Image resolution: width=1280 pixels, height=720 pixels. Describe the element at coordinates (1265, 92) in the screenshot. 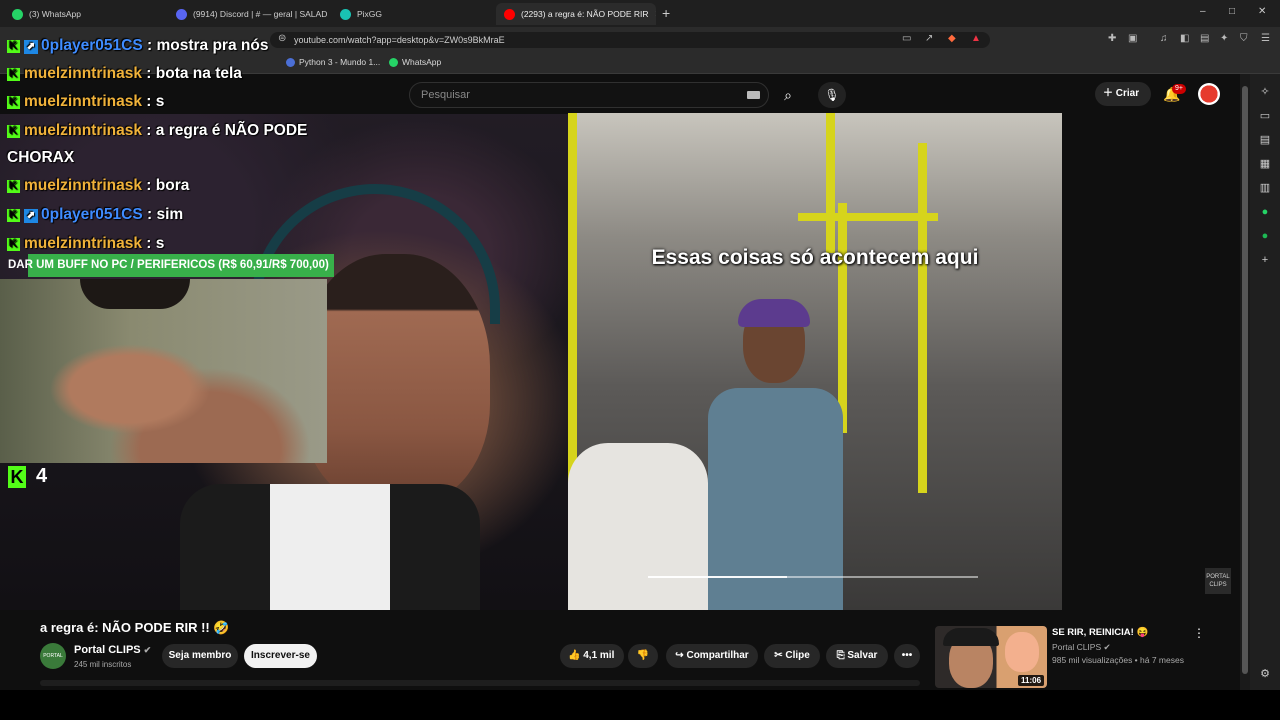

I see `leo-icon: ✧` at that location.